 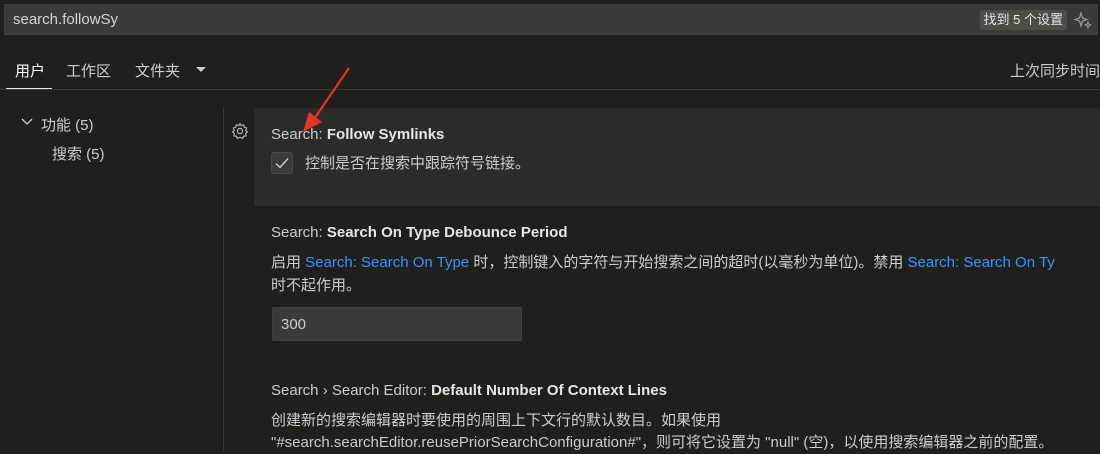 What do you see at coordinates (1054, 71) in the screenshot?
I see `last-sync-label: 上次同步时间` at bounding box center [1054, 71].